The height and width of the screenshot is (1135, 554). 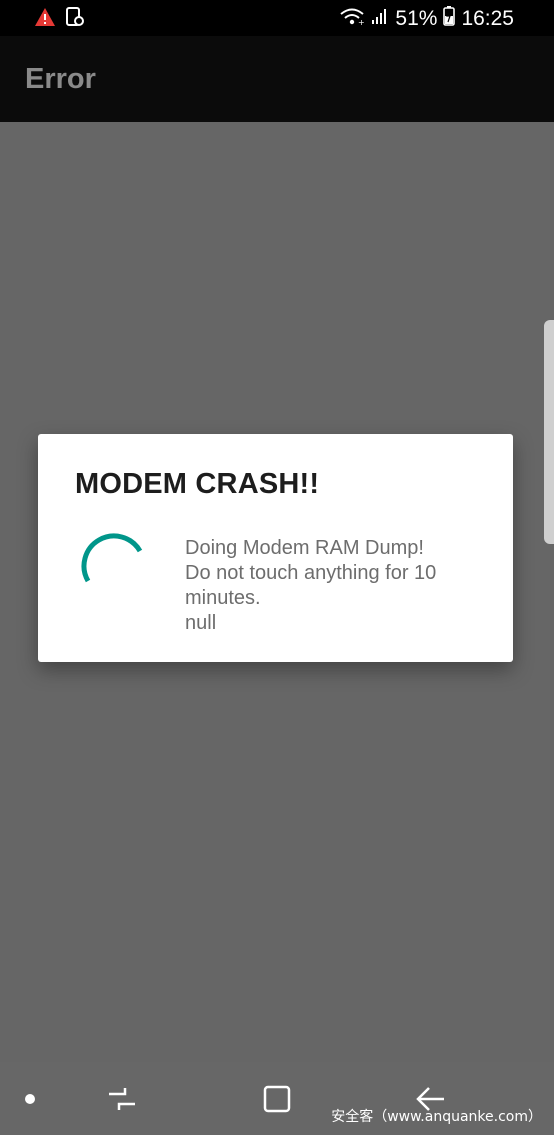 What do you see at coordinates (449, 19) in the screenshot?
I see `battery-icon` at bounding box center [449, 19].